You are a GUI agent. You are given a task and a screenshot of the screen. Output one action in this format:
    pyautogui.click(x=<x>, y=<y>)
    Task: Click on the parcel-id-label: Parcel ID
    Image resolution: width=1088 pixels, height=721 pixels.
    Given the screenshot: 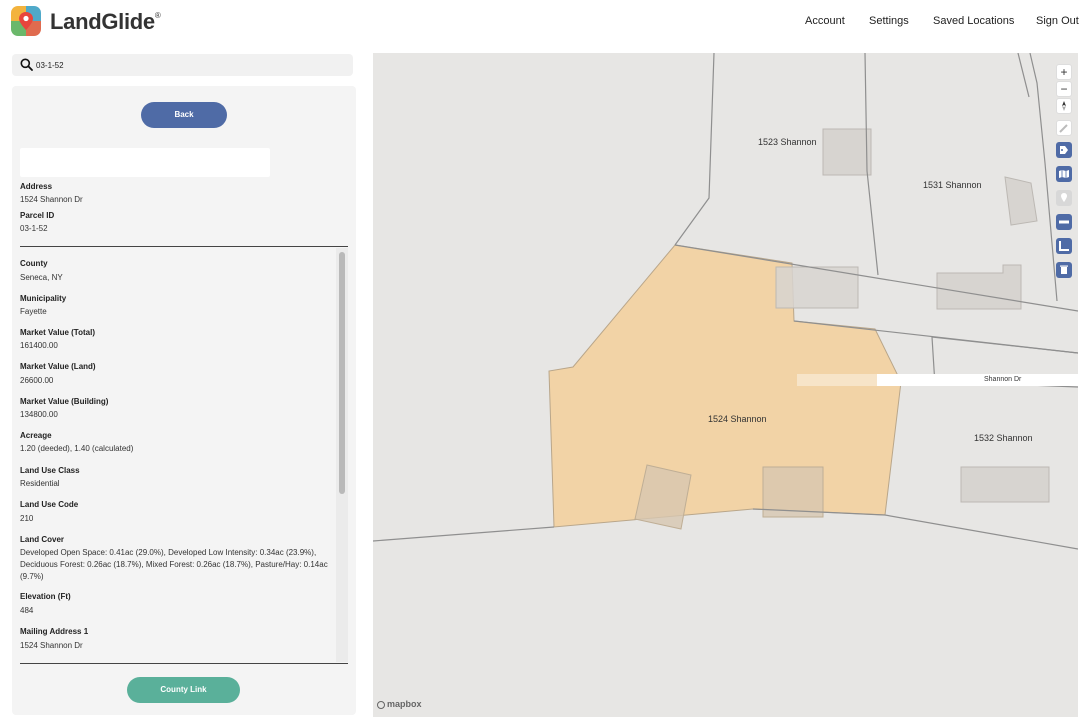 What is the action you would take?
    pyautogui.click(x=37, y=215)
    